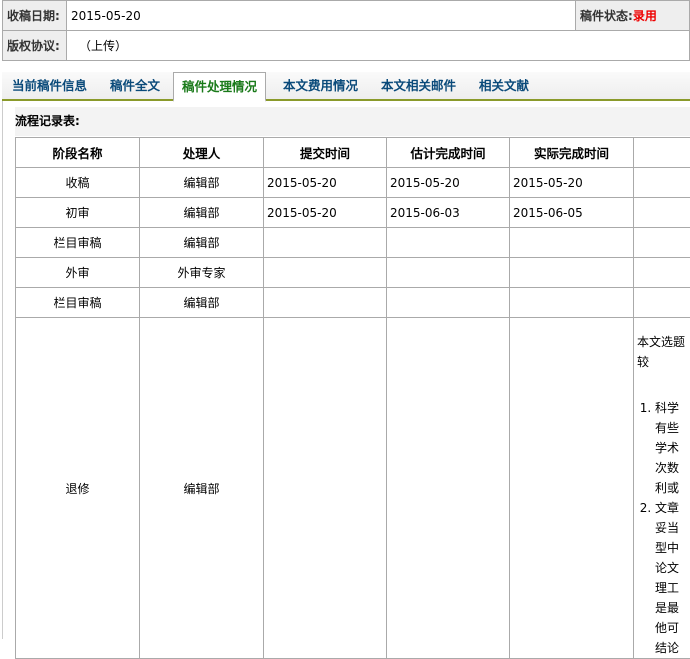 Image resolution: width=690 pixels, height=659 pixels. What do you see at coordinates (135, 85) in the screenshot?
I see `tab-full-text: 稿件全文` at bounding box center [135, 85].